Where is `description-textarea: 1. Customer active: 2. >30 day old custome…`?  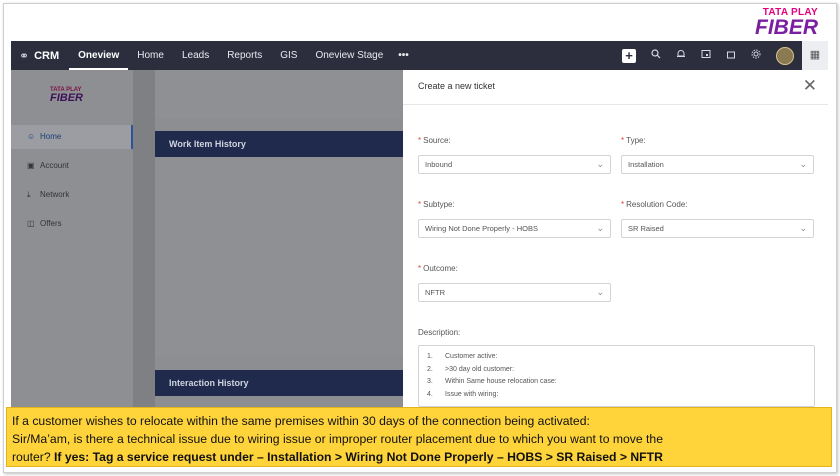 description-textarea: 1. Customer active: 2. >30 day old custome… is located at coordinates (616, 376).